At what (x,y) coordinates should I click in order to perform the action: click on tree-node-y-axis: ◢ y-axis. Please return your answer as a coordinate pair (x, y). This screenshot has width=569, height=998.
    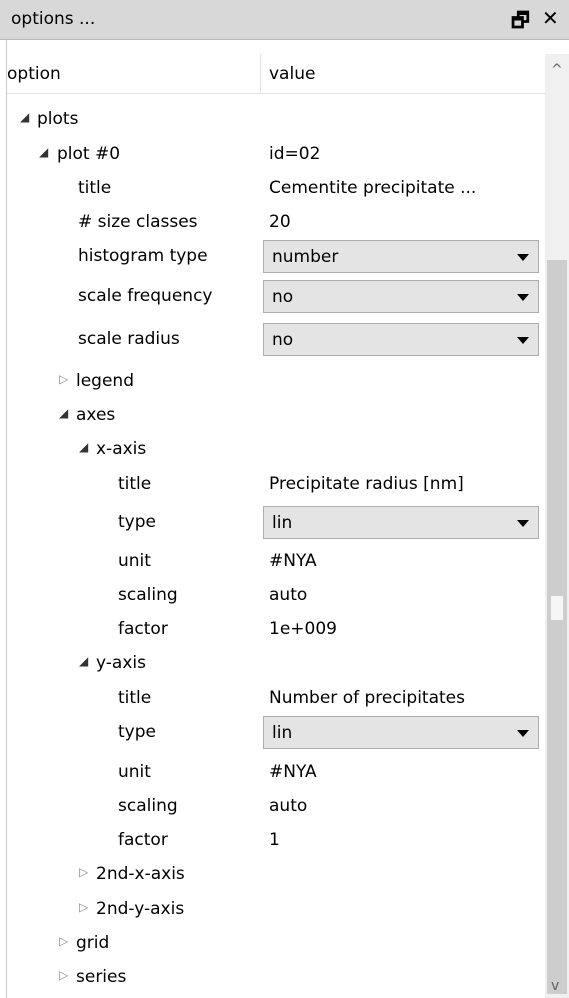
    Looking at the image, I should click on (272, 664).